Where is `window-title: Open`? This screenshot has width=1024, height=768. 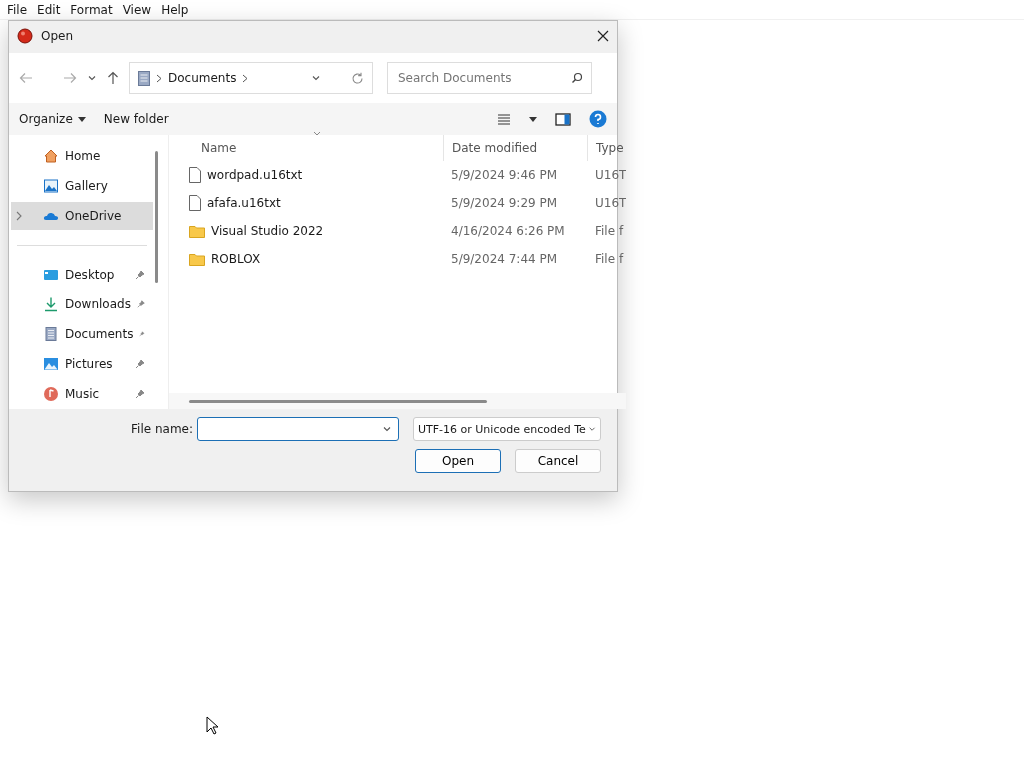 window-title: Open is located at coordinates (58, 36).